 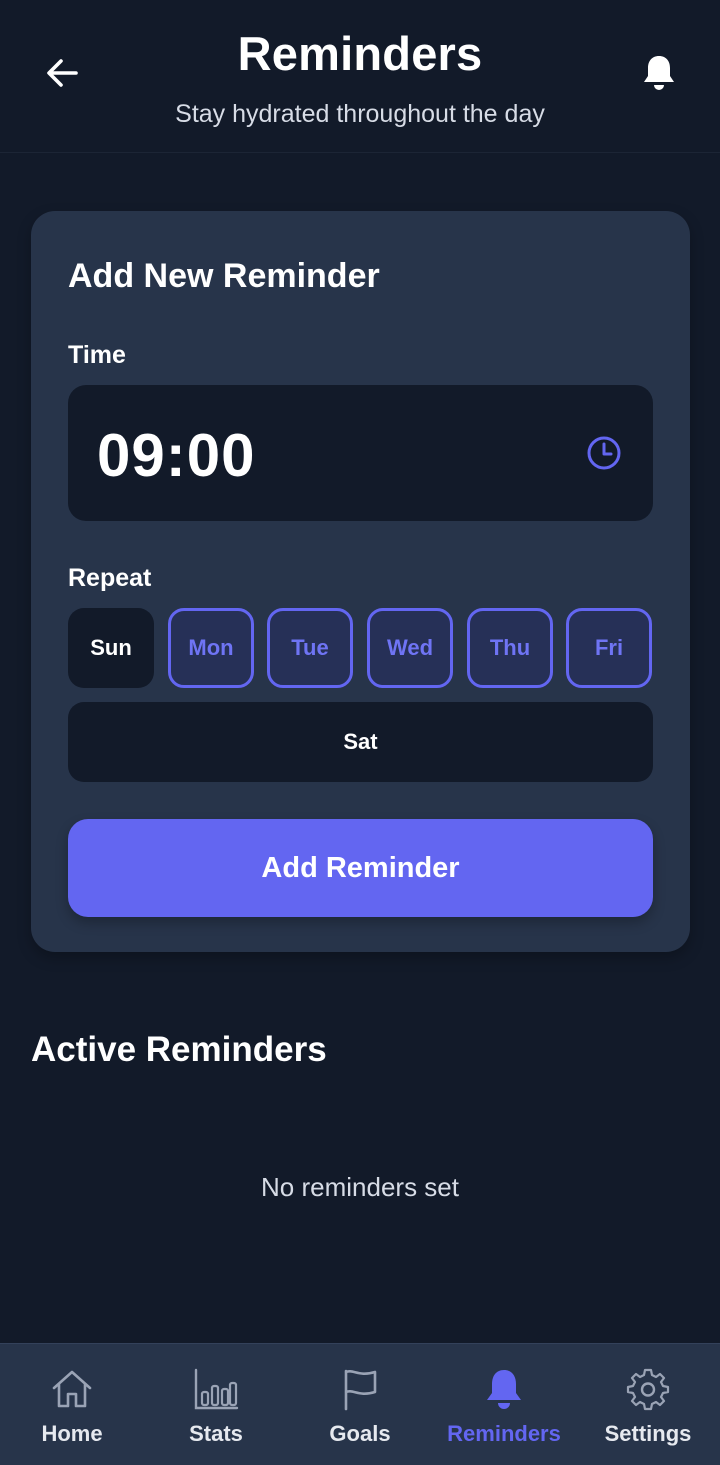 I want to click on nav-item-home: Home, so click(x=72, y=1404).